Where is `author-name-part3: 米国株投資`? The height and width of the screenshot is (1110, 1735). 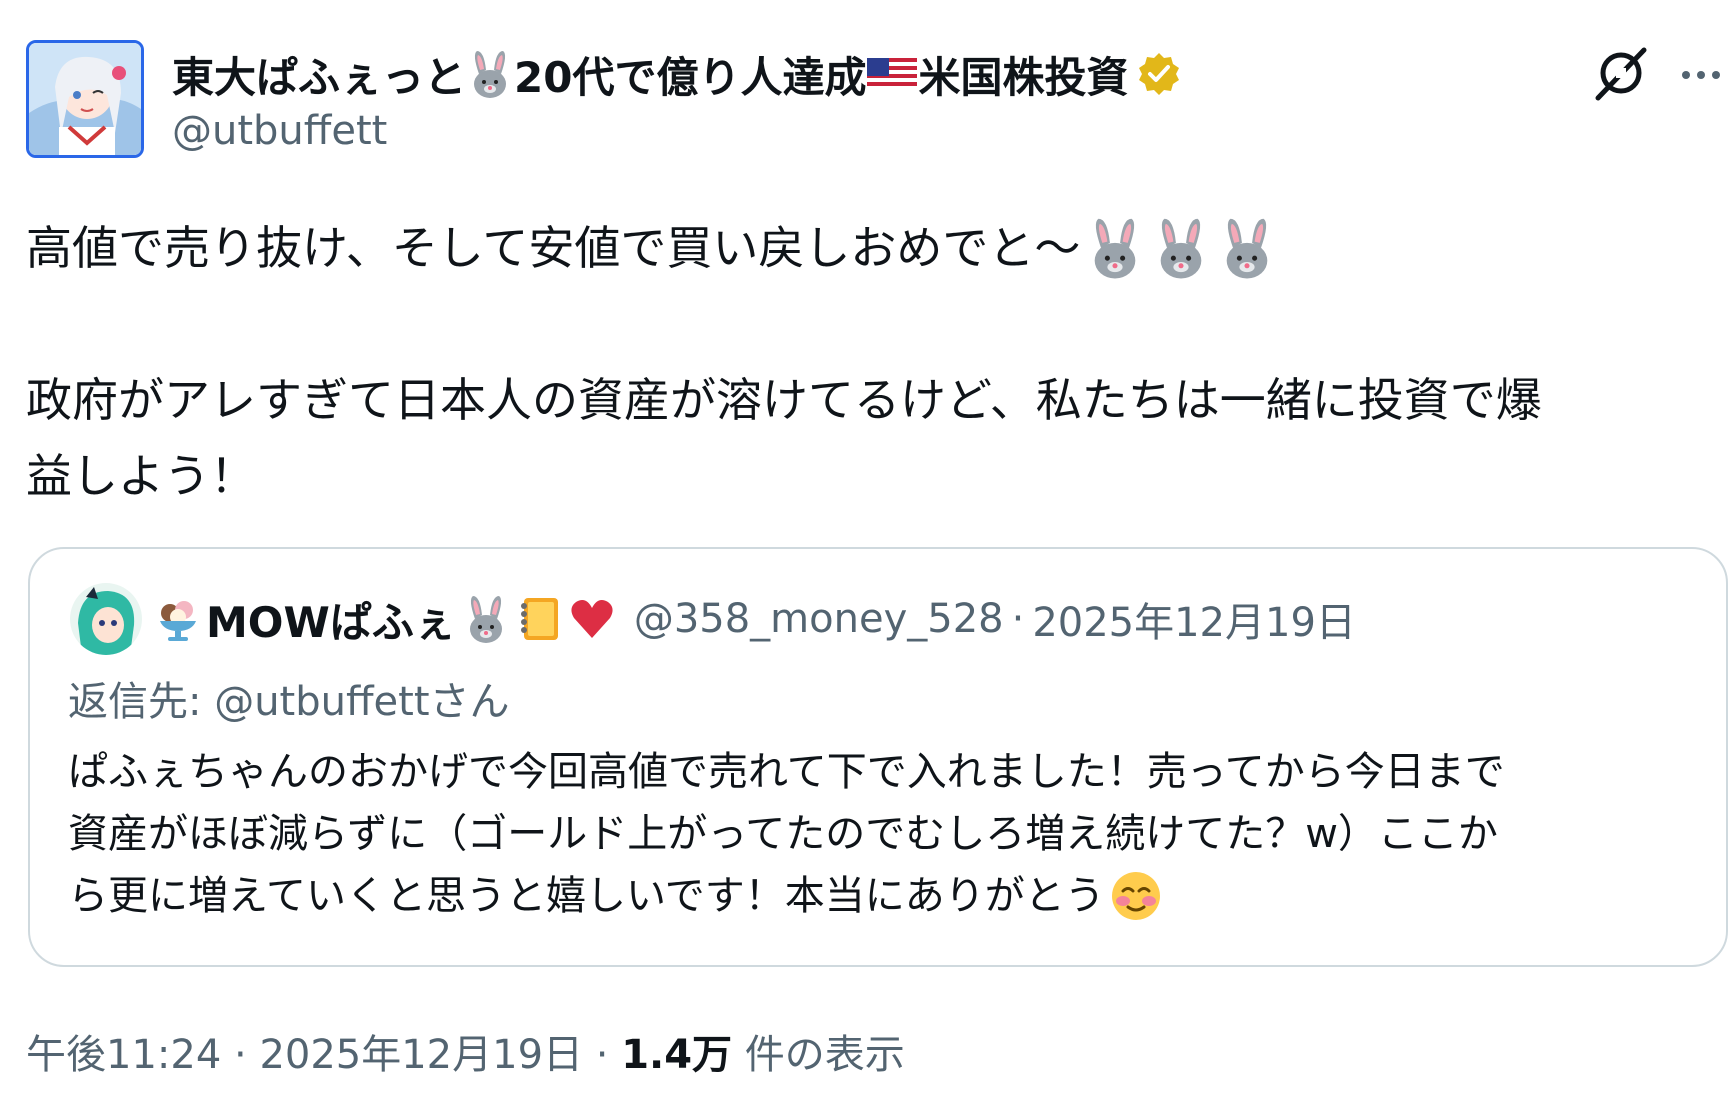 author-name-part3: 米国株投資 is located at coordinates (1023, 77).